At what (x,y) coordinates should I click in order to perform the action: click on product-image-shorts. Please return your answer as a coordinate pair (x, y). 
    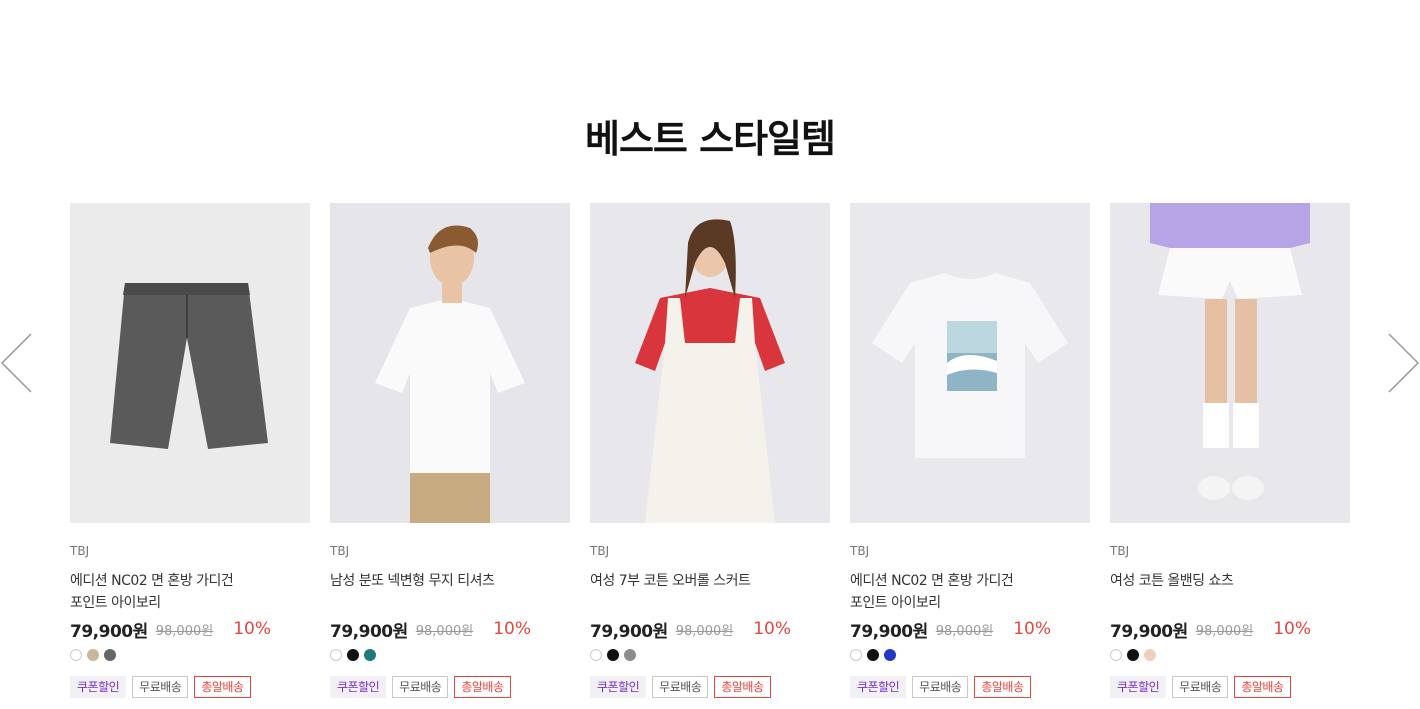
    Looking at the image, I should click on (190, 363).